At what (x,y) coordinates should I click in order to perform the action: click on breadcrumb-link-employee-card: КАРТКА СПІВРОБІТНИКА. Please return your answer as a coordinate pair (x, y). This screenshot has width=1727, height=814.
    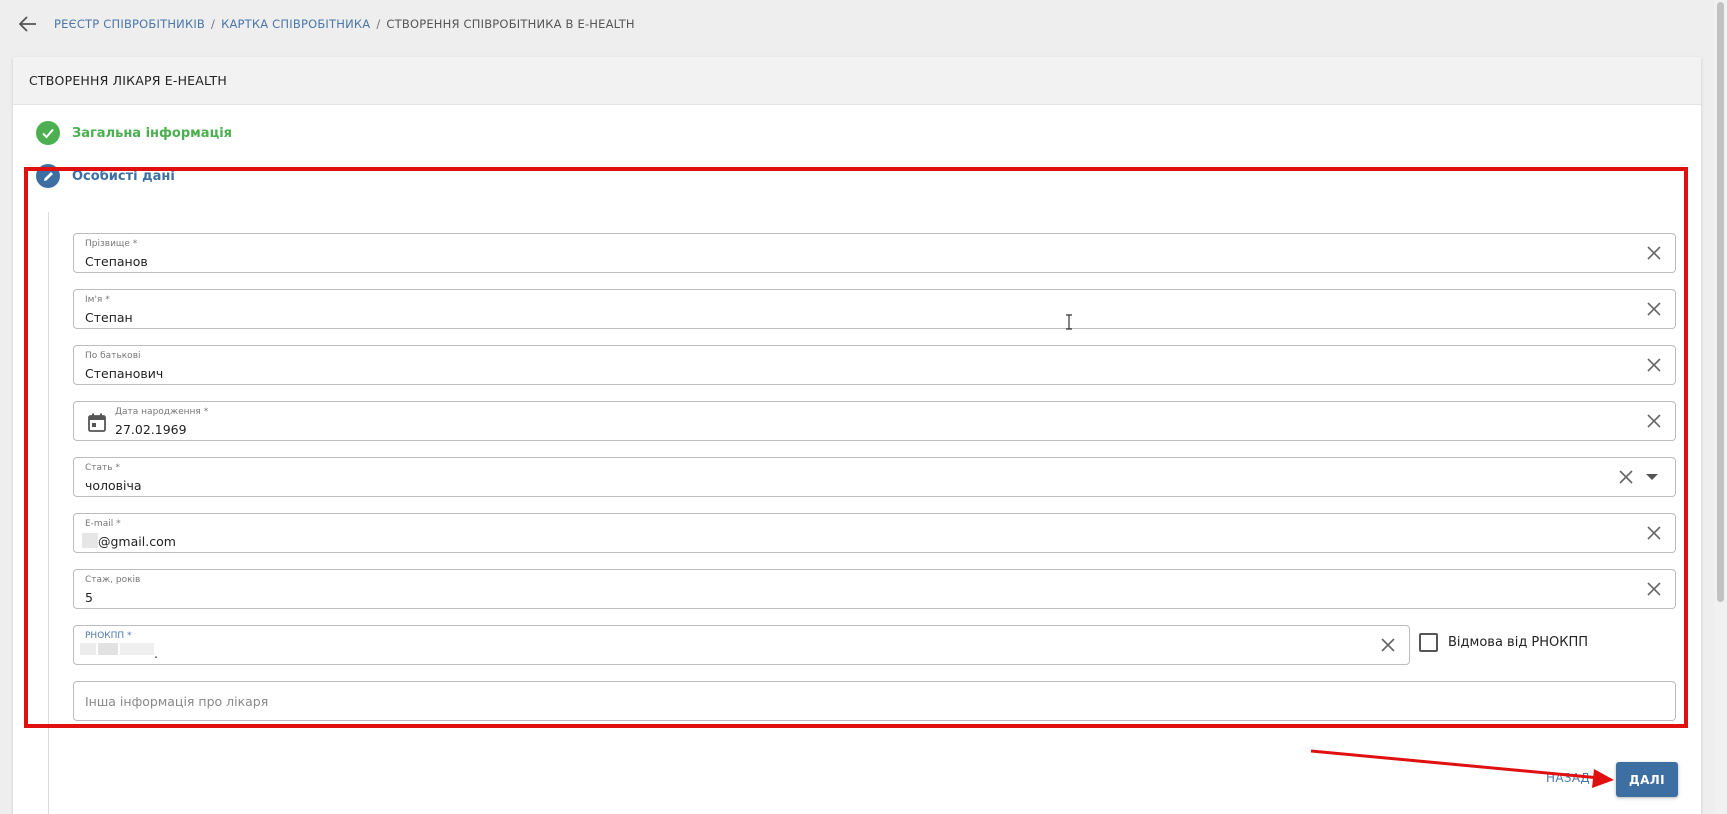
    Looking at the image, I should click on (295, 24).